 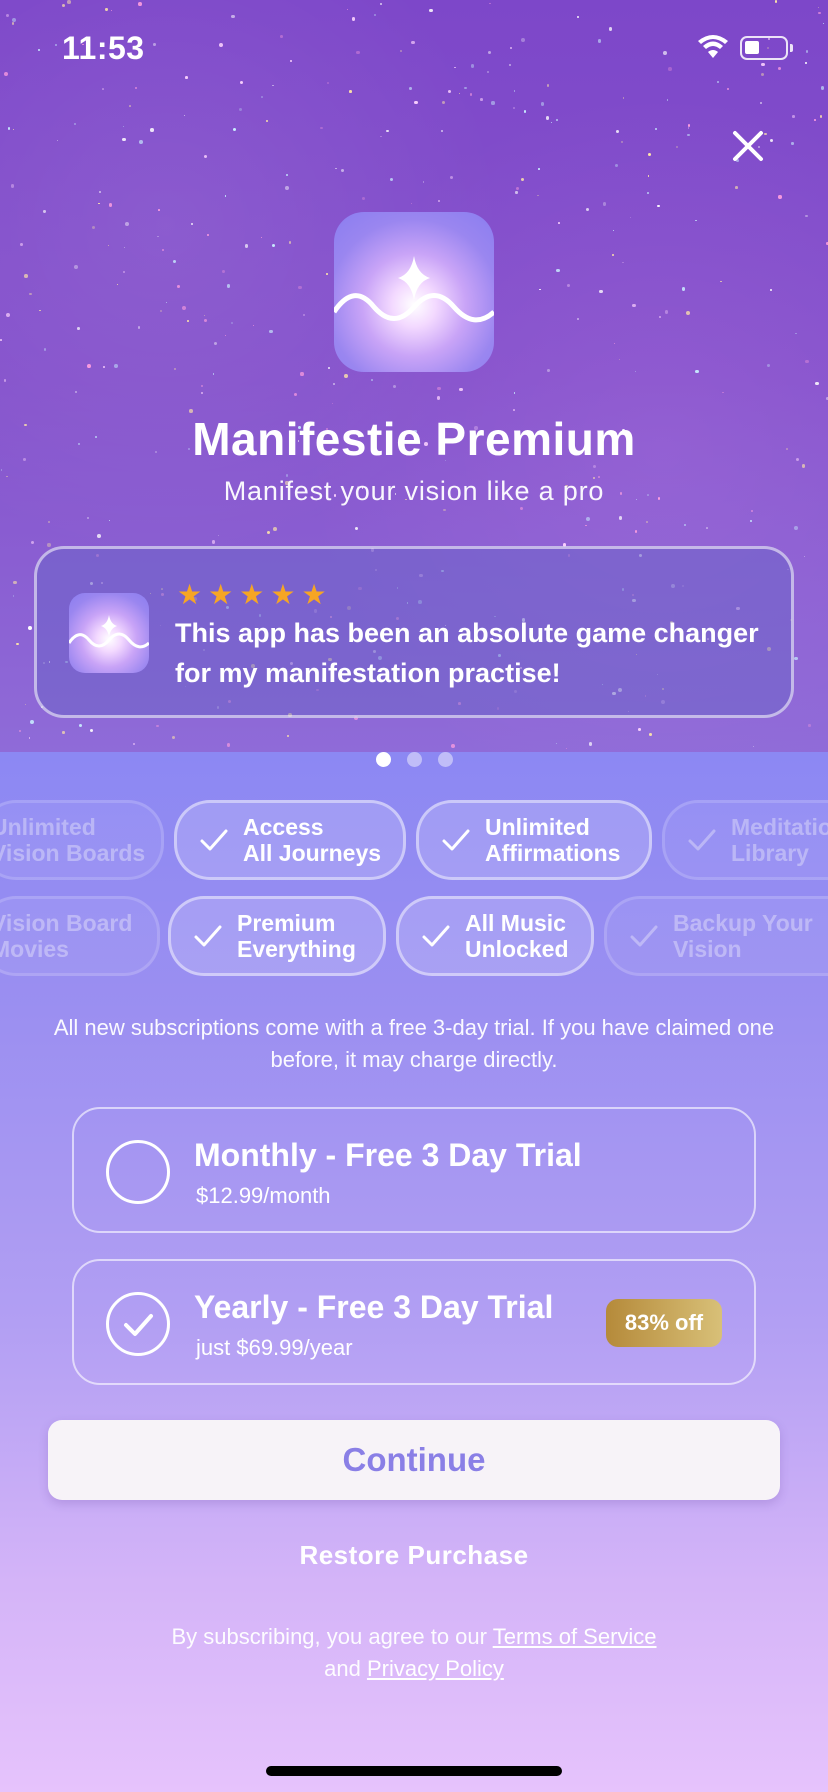 I want to click on home-indicator, so click(x=414, y=1771).